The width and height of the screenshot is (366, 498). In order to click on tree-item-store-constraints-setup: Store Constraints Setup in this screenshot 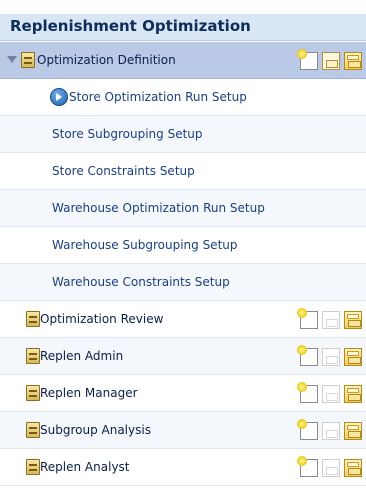, I will do `click(183, 171)`.